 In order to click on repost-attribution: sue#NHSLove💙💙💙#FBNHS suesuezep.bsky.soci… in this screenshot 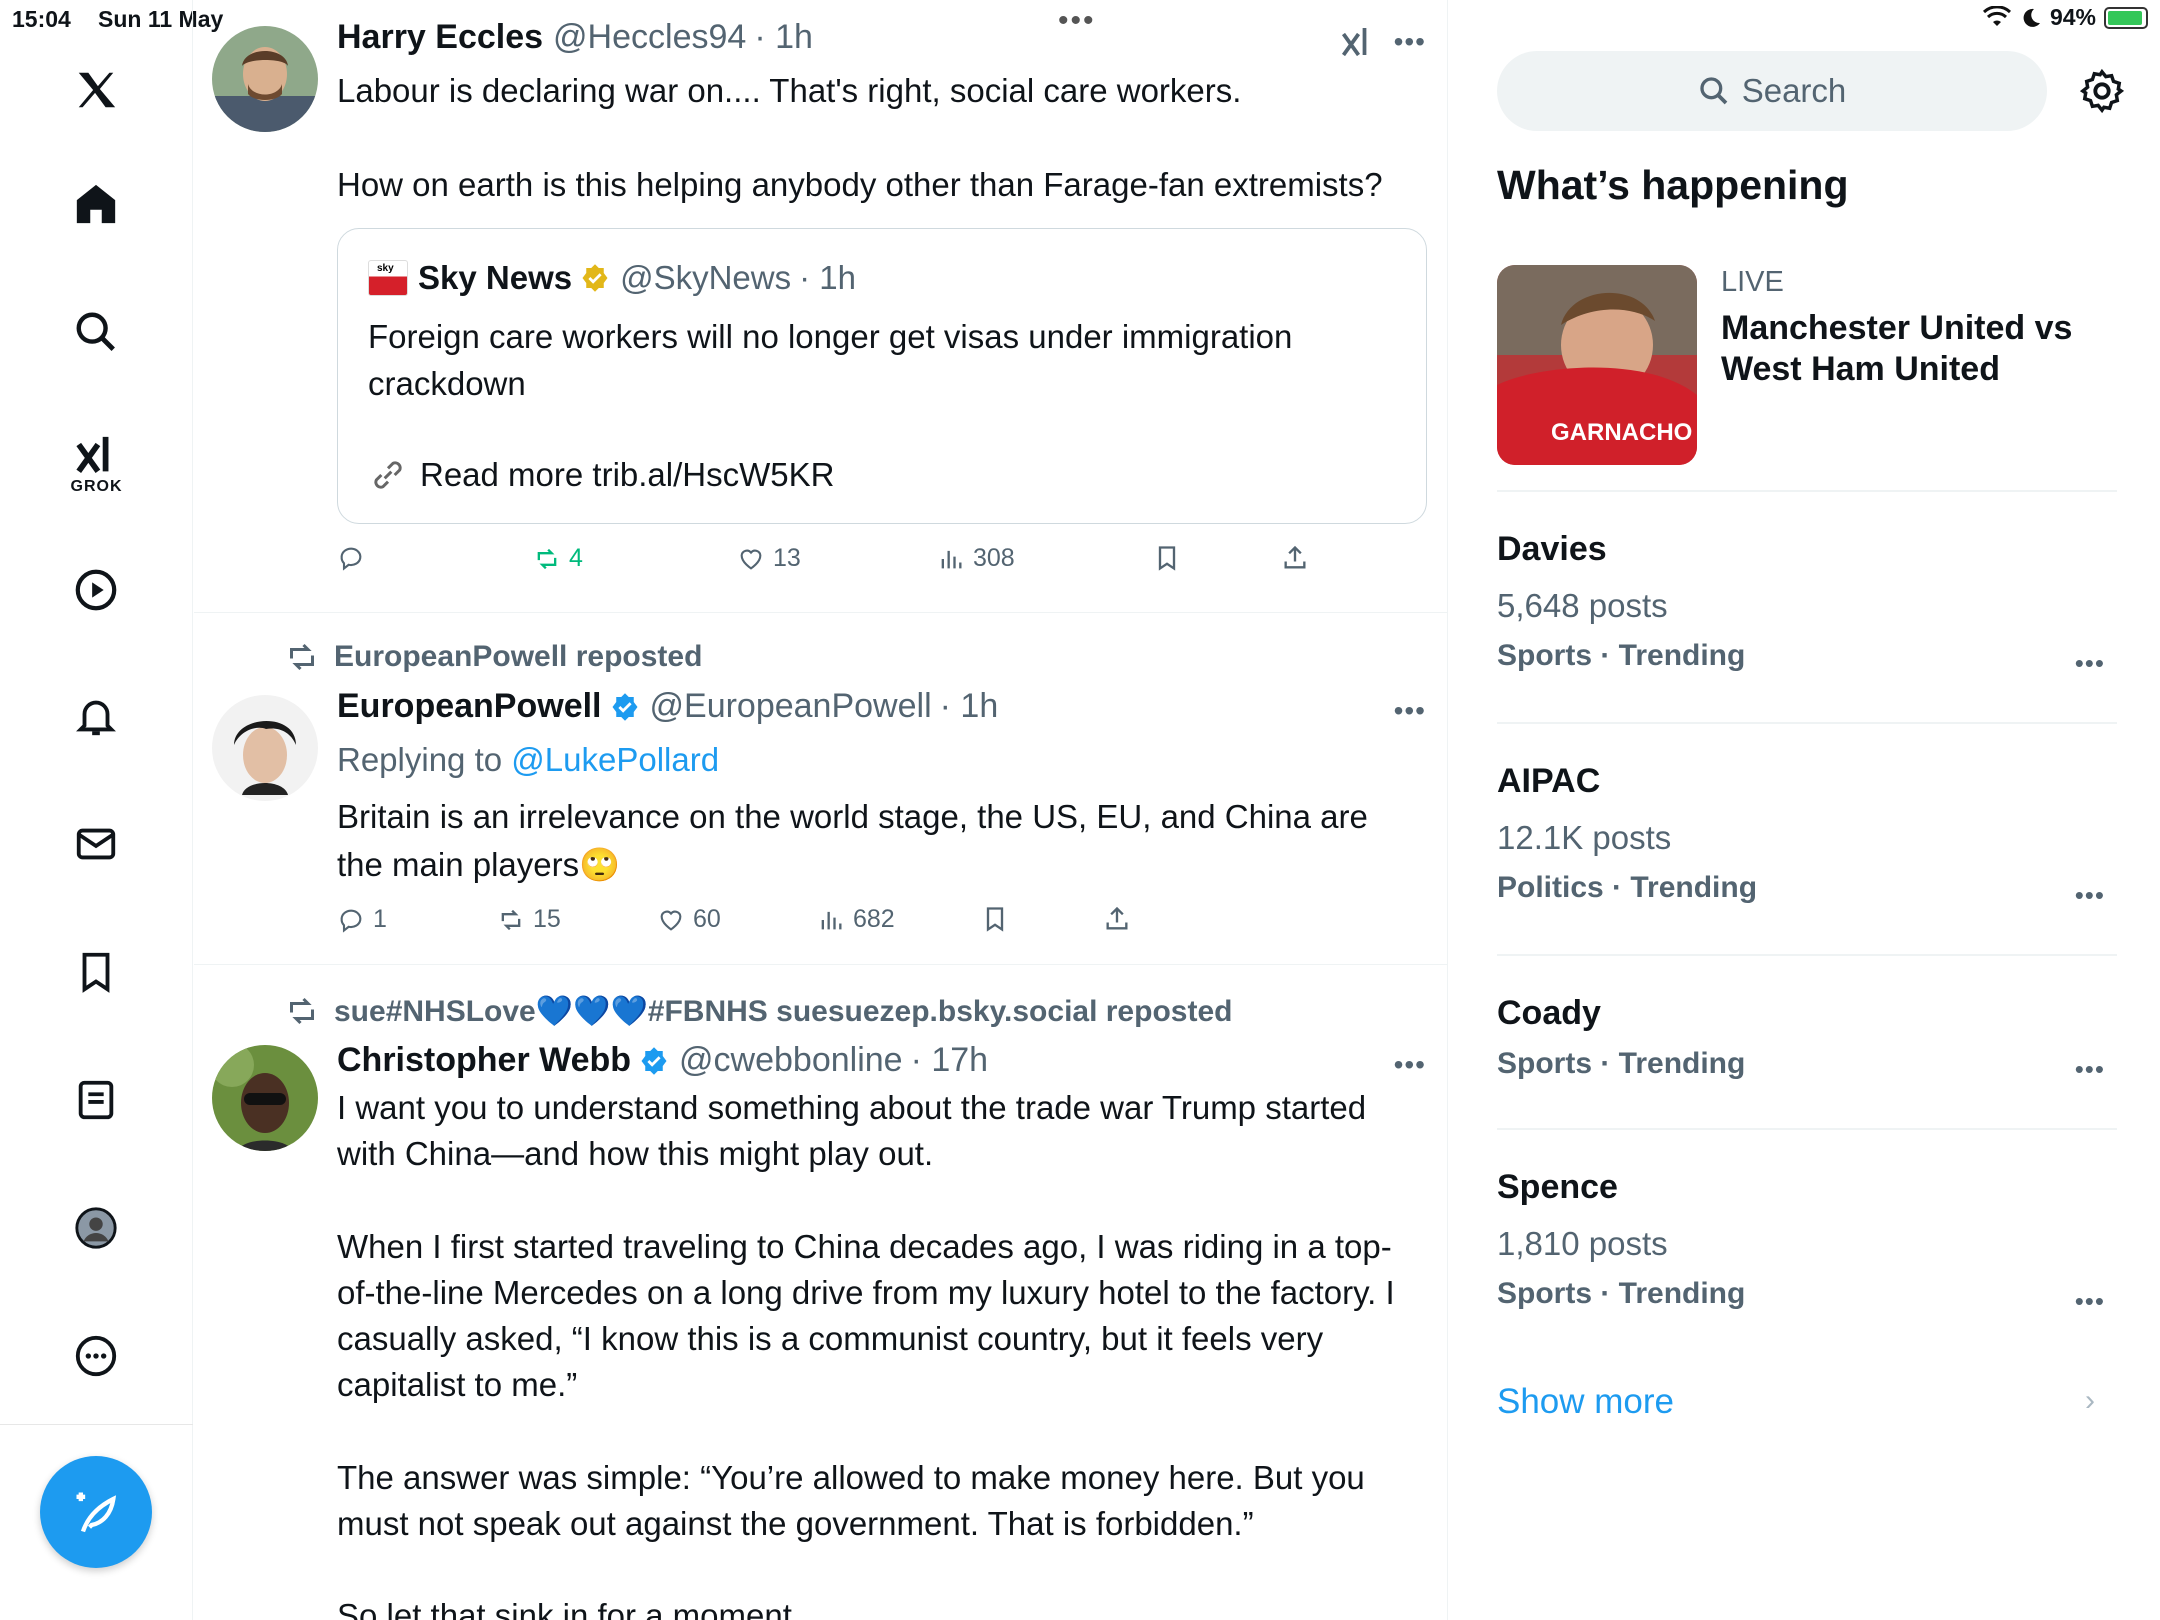, I will do `click(758, 1011)`.